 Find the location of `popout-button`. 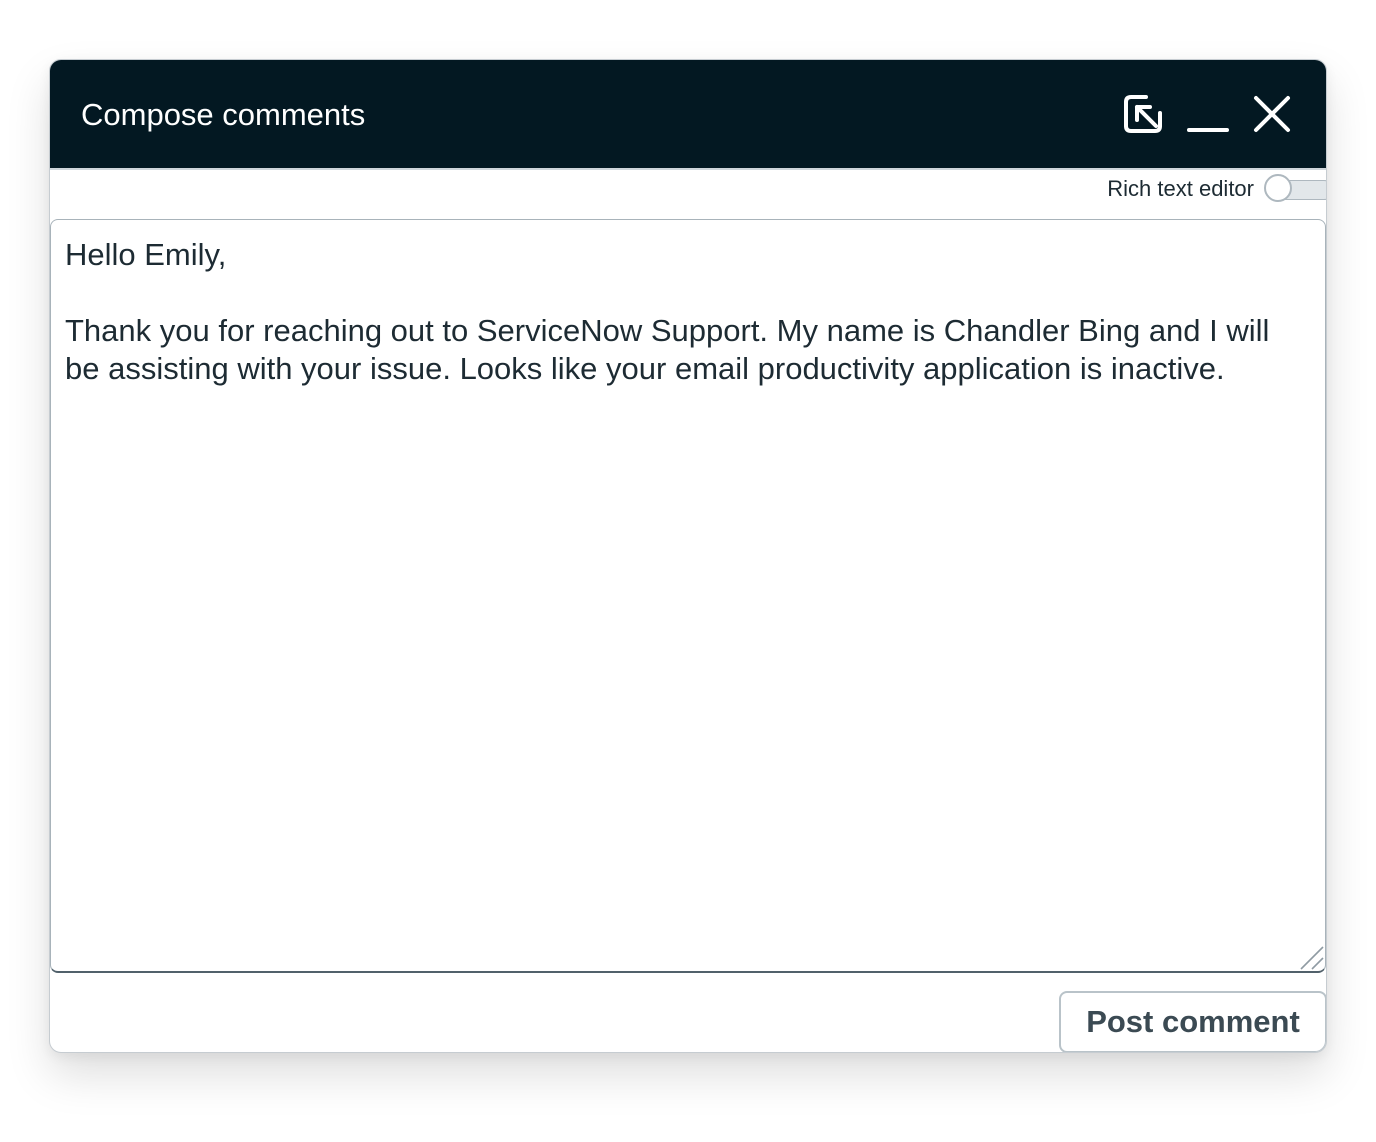

popout-button is located at coordinates (1143, 114).